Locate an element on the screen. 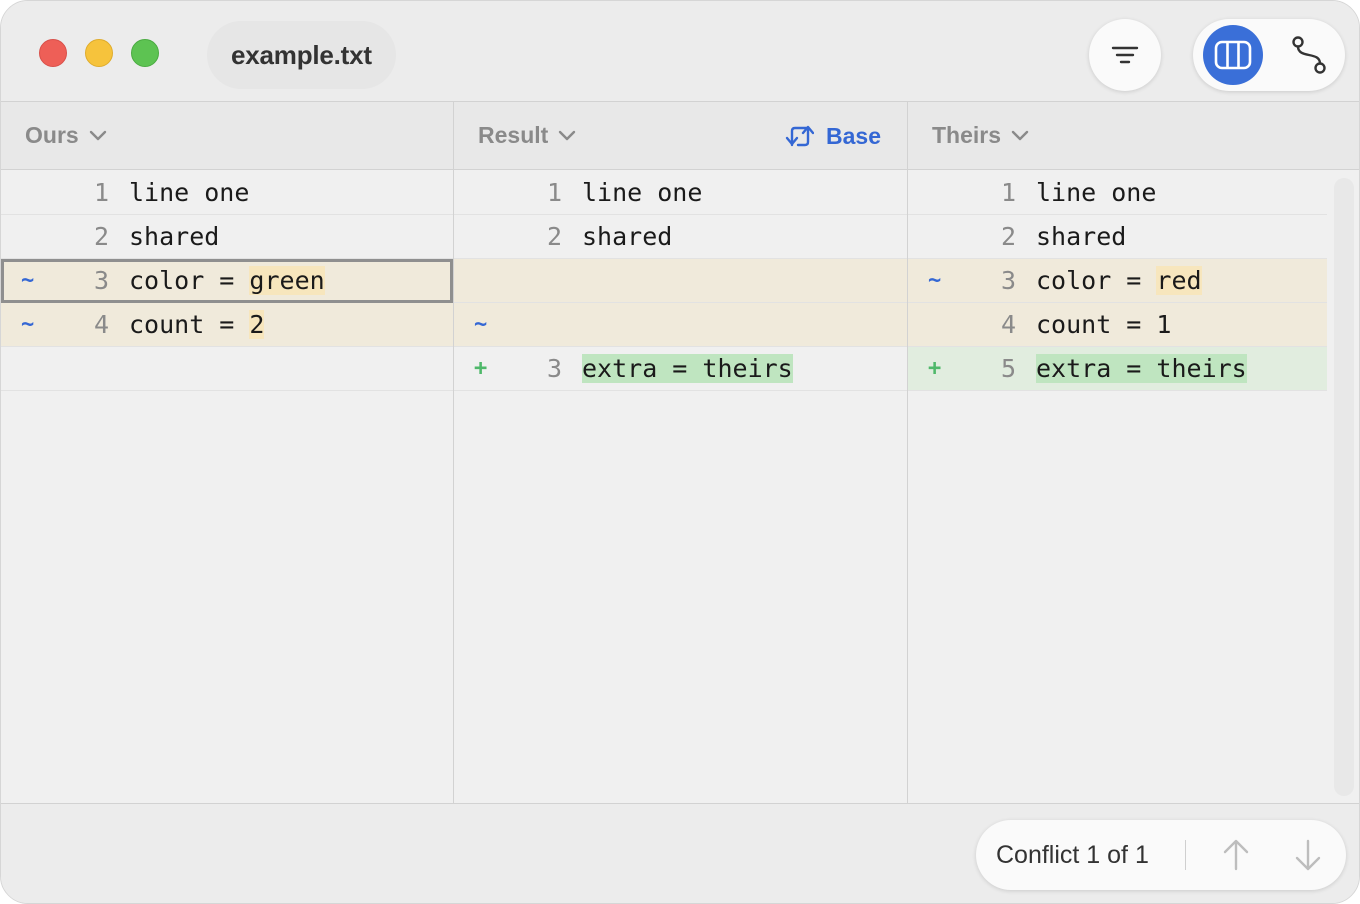  arrow-down-icon is located at coordinates (1308, 855).